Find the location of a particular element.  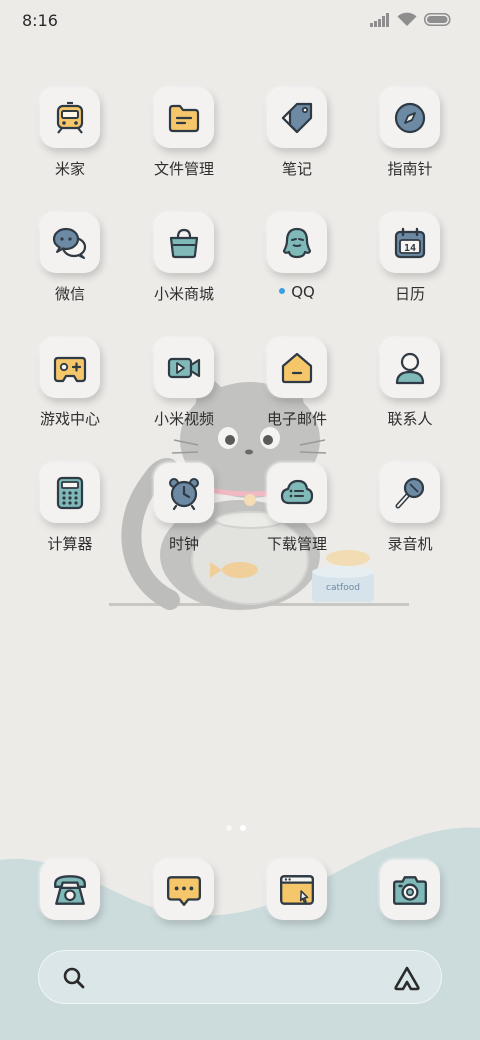

compass-icon is located at coordinates (410, 118).